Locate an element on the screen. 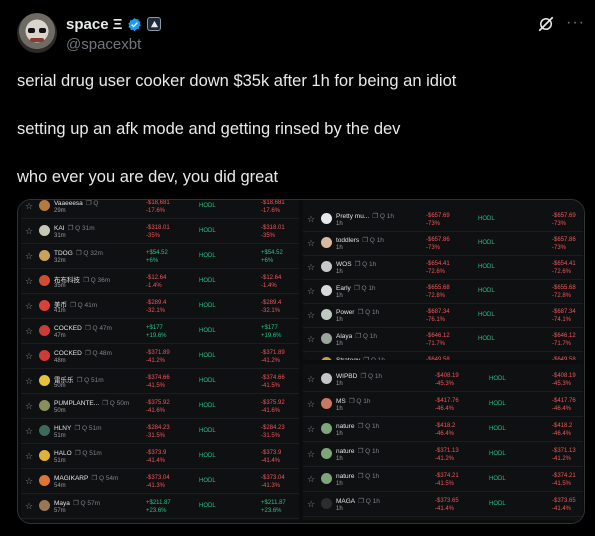 The height and width of the screenshot is (536, 595). token-name: PUMPLANTE... ❐ Q 50m is located at coordinates (91, 403).